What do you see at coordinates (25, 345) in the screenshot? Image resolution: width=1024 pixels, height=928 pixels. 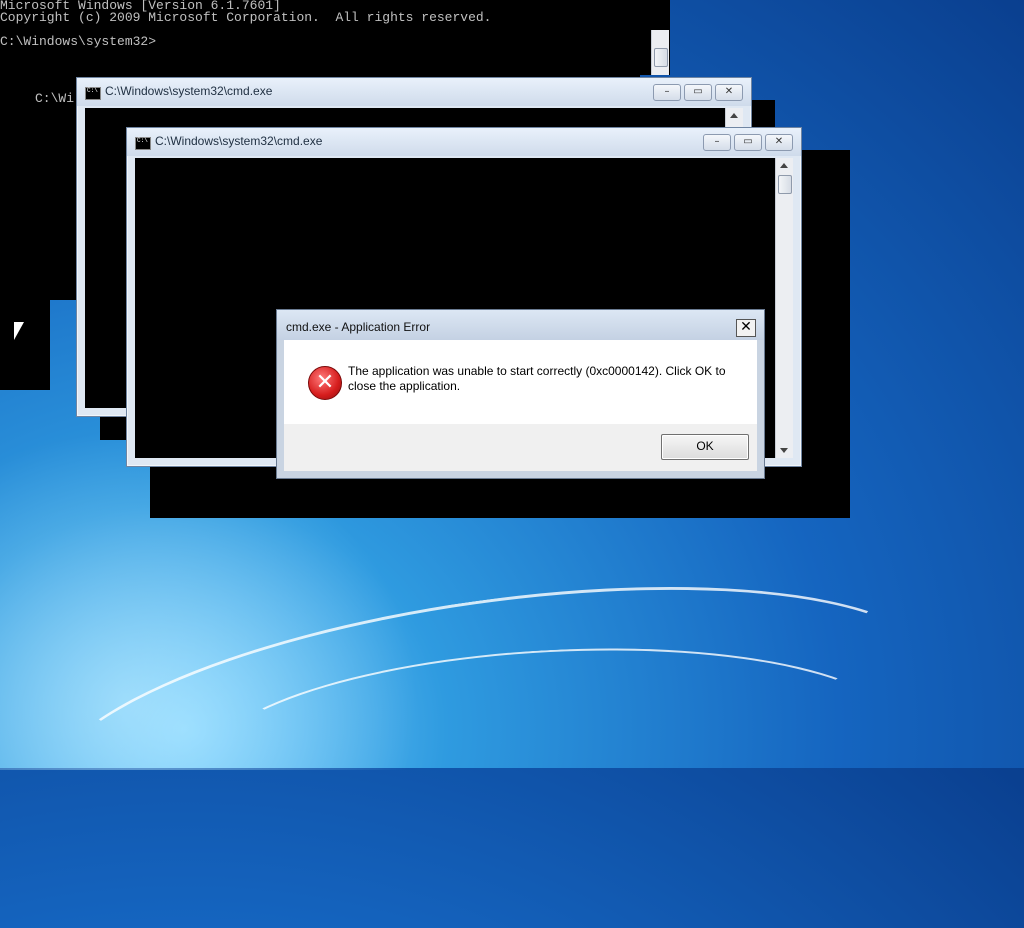 I see `console-fragment` at bounding box center [25, 345].